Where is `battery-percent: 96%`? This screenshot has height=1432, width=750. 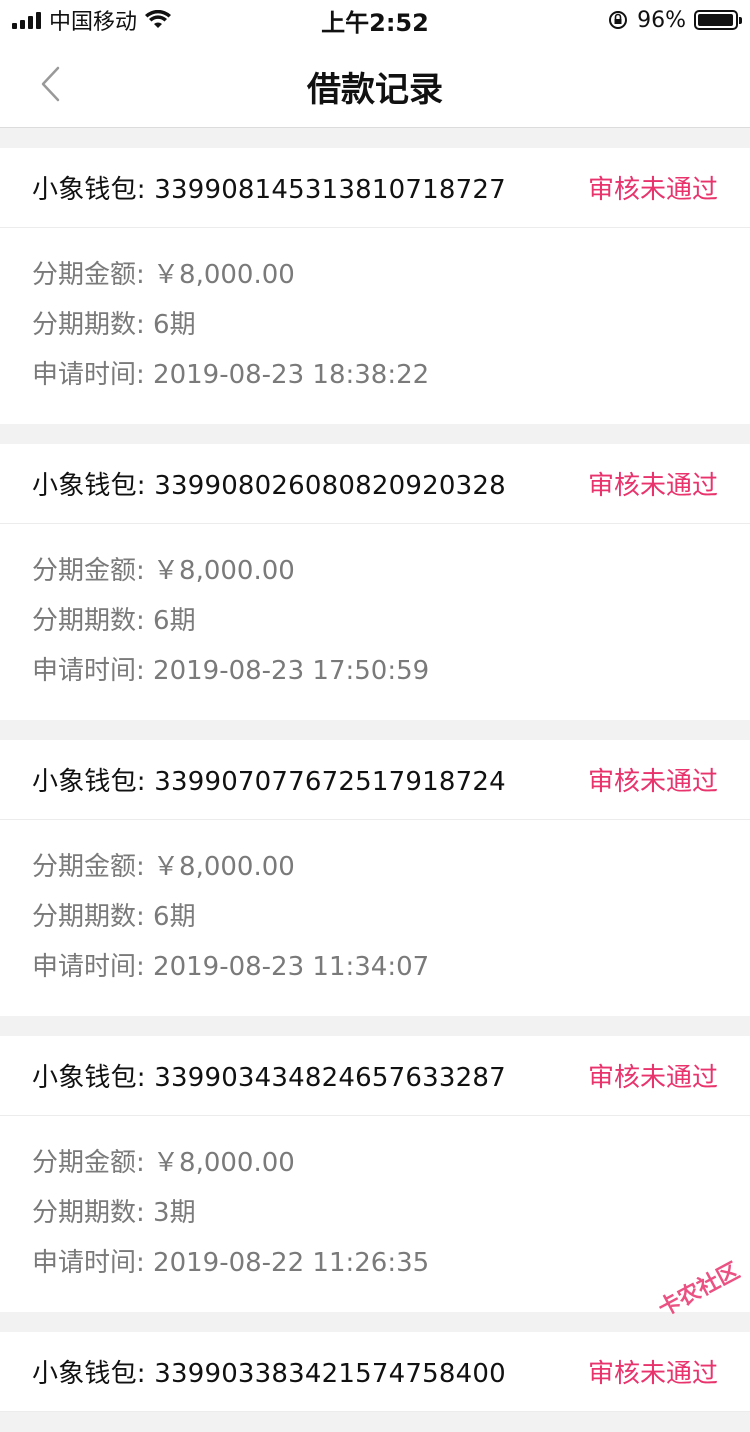 battery-percent: 96% is located at coordinates (661, 20).